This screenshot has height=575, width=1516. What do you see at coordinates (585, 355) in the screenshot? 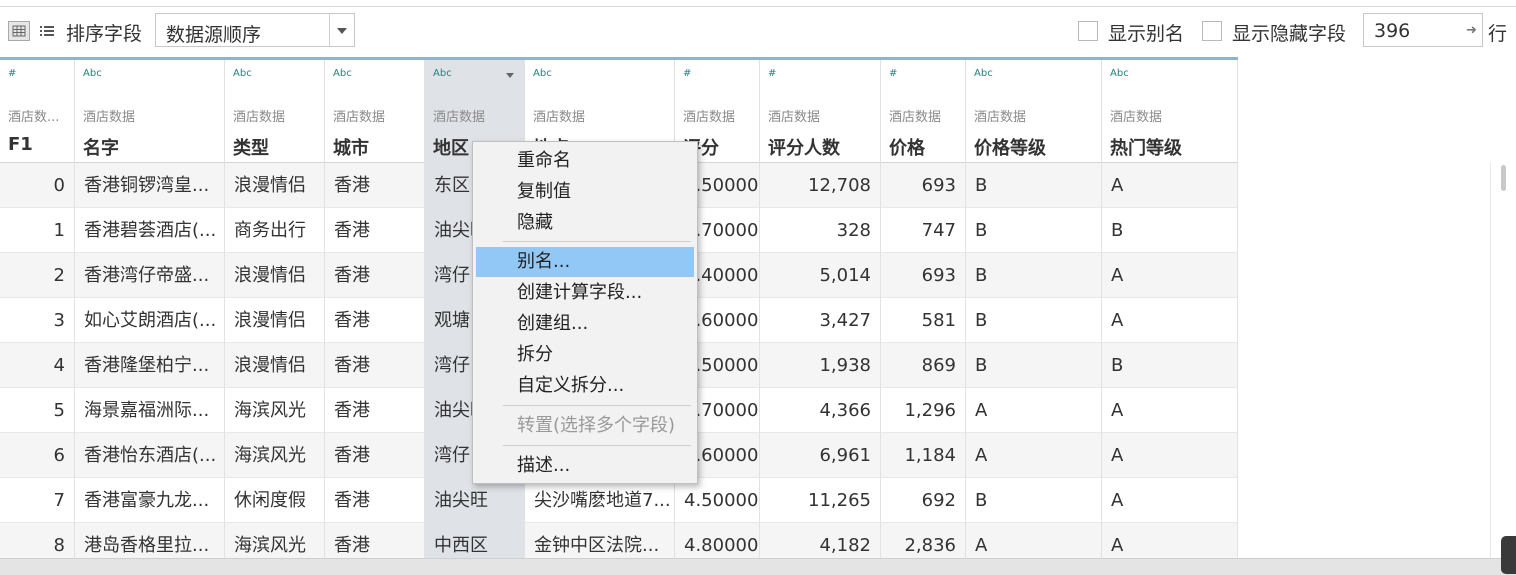
I see `menu-item: 拆分` at bounding box center [585, 355].